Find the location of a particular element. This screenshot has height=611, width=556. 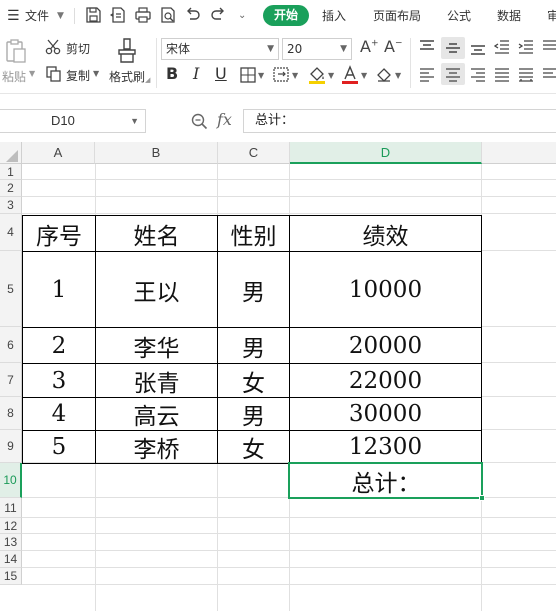

font-size-select: 20 ▼ is located at coordinates (317, 49).